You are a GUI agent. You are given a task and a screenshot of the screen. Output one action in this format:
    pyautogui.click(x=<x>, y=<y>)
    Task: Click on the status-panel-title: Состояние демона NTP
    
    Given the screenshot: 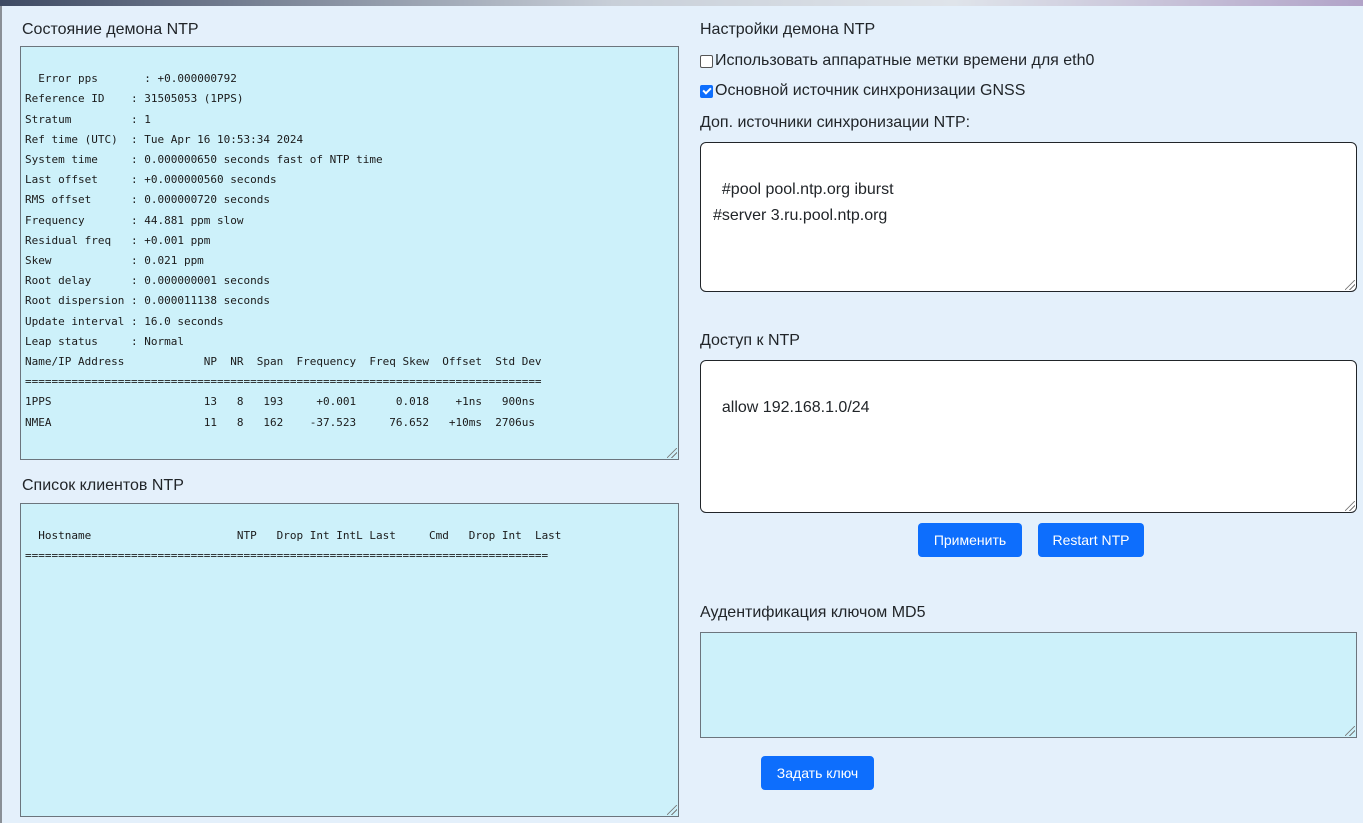 What is the action you would take?
    pyautogui.click(x=110, y=29)
    